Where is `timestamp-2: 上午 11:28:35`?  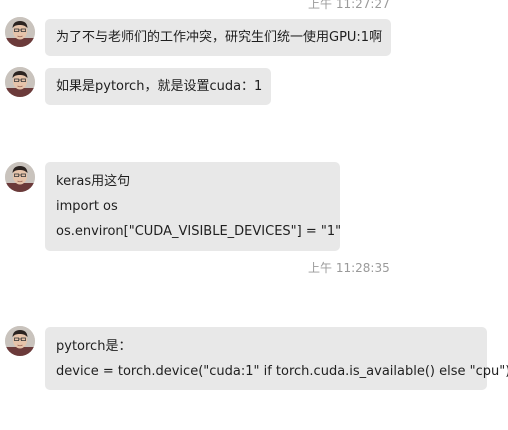 timestamp-2: 上午 11:28:35 is located at coordinates (349, 268).